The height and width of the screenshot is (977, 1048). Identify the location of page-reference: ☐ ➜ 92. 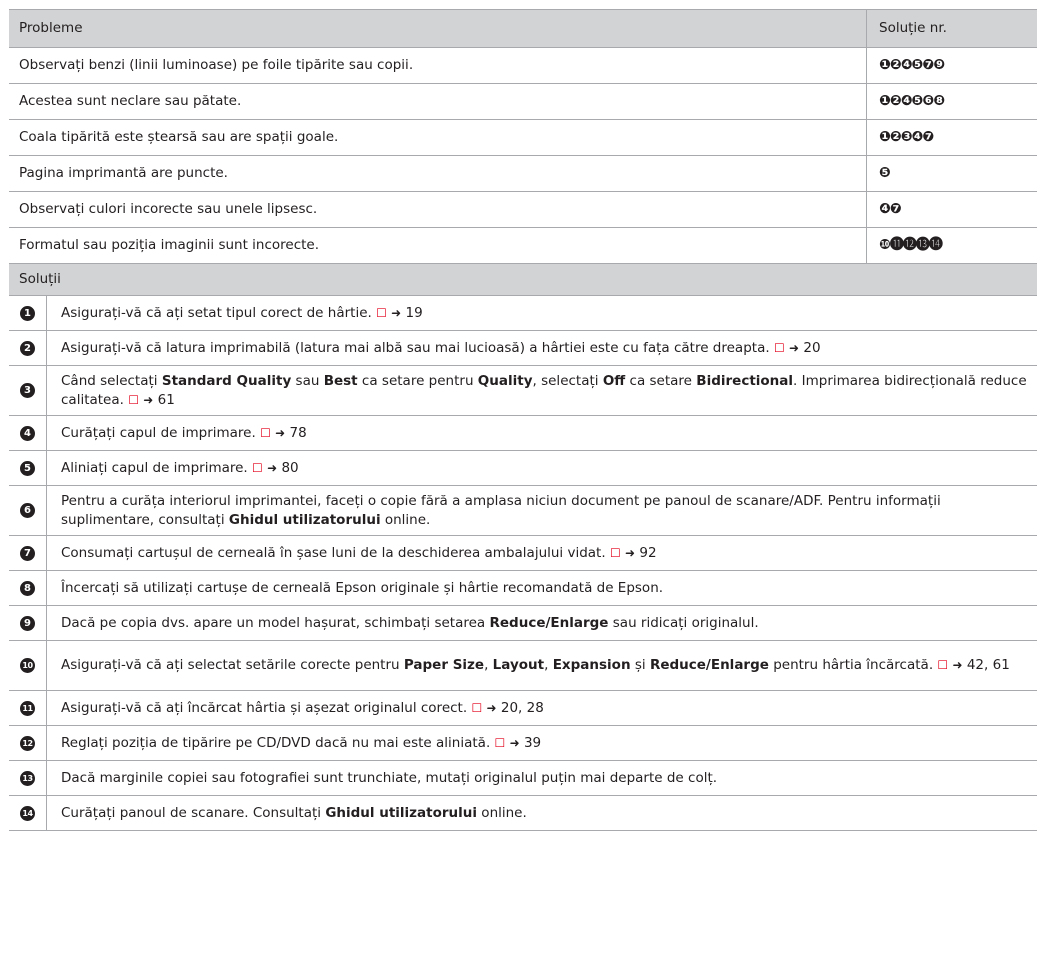
(633, 552).